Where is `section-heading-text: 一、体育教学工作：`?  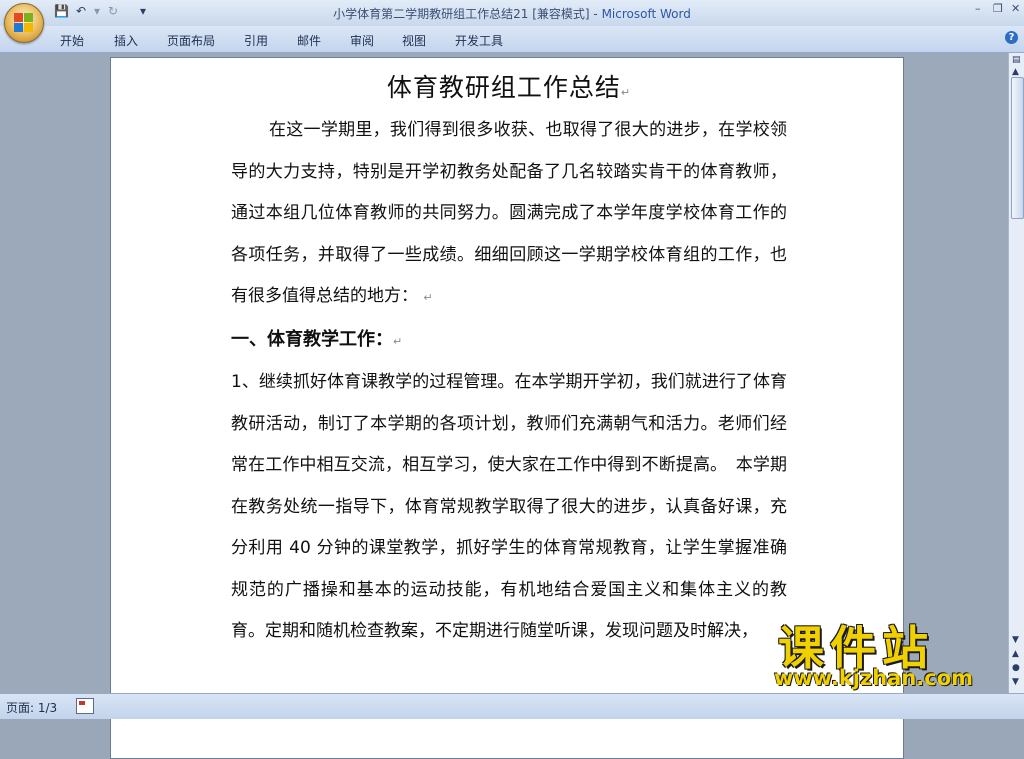 section-heading-text: 一、体育教学工作： is located at coordinates (312, 339).